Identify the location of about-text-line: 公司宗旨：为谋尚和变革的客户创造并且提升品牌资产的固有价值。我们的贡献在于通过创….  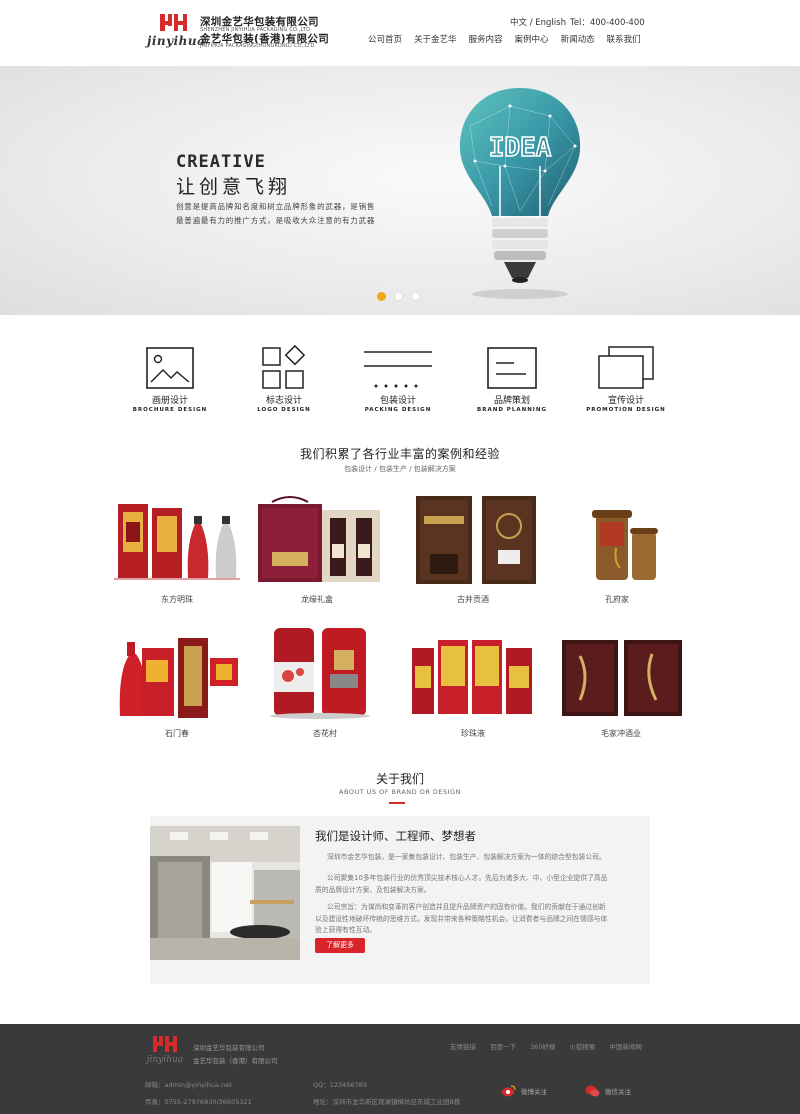
(466, 907).